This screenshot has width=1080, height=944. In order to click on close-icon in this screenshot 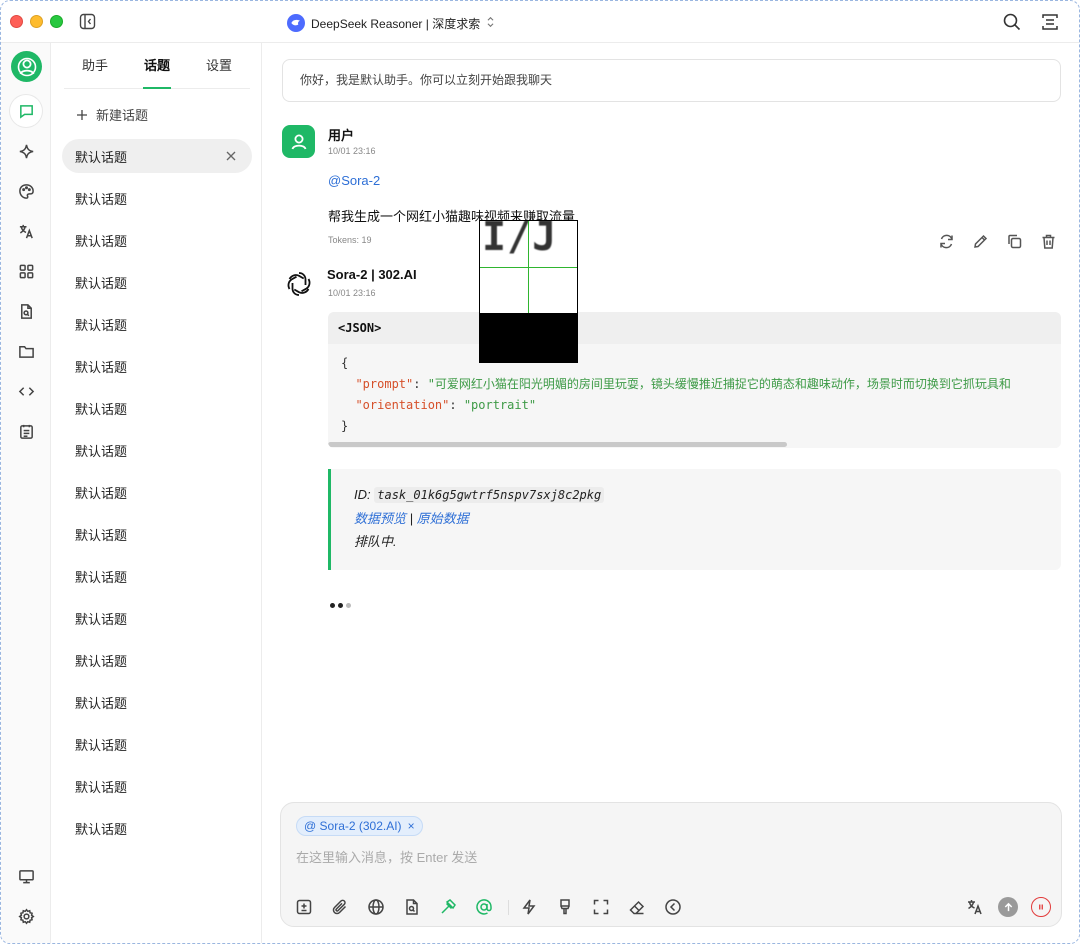, I will do `click(231, 156)`.